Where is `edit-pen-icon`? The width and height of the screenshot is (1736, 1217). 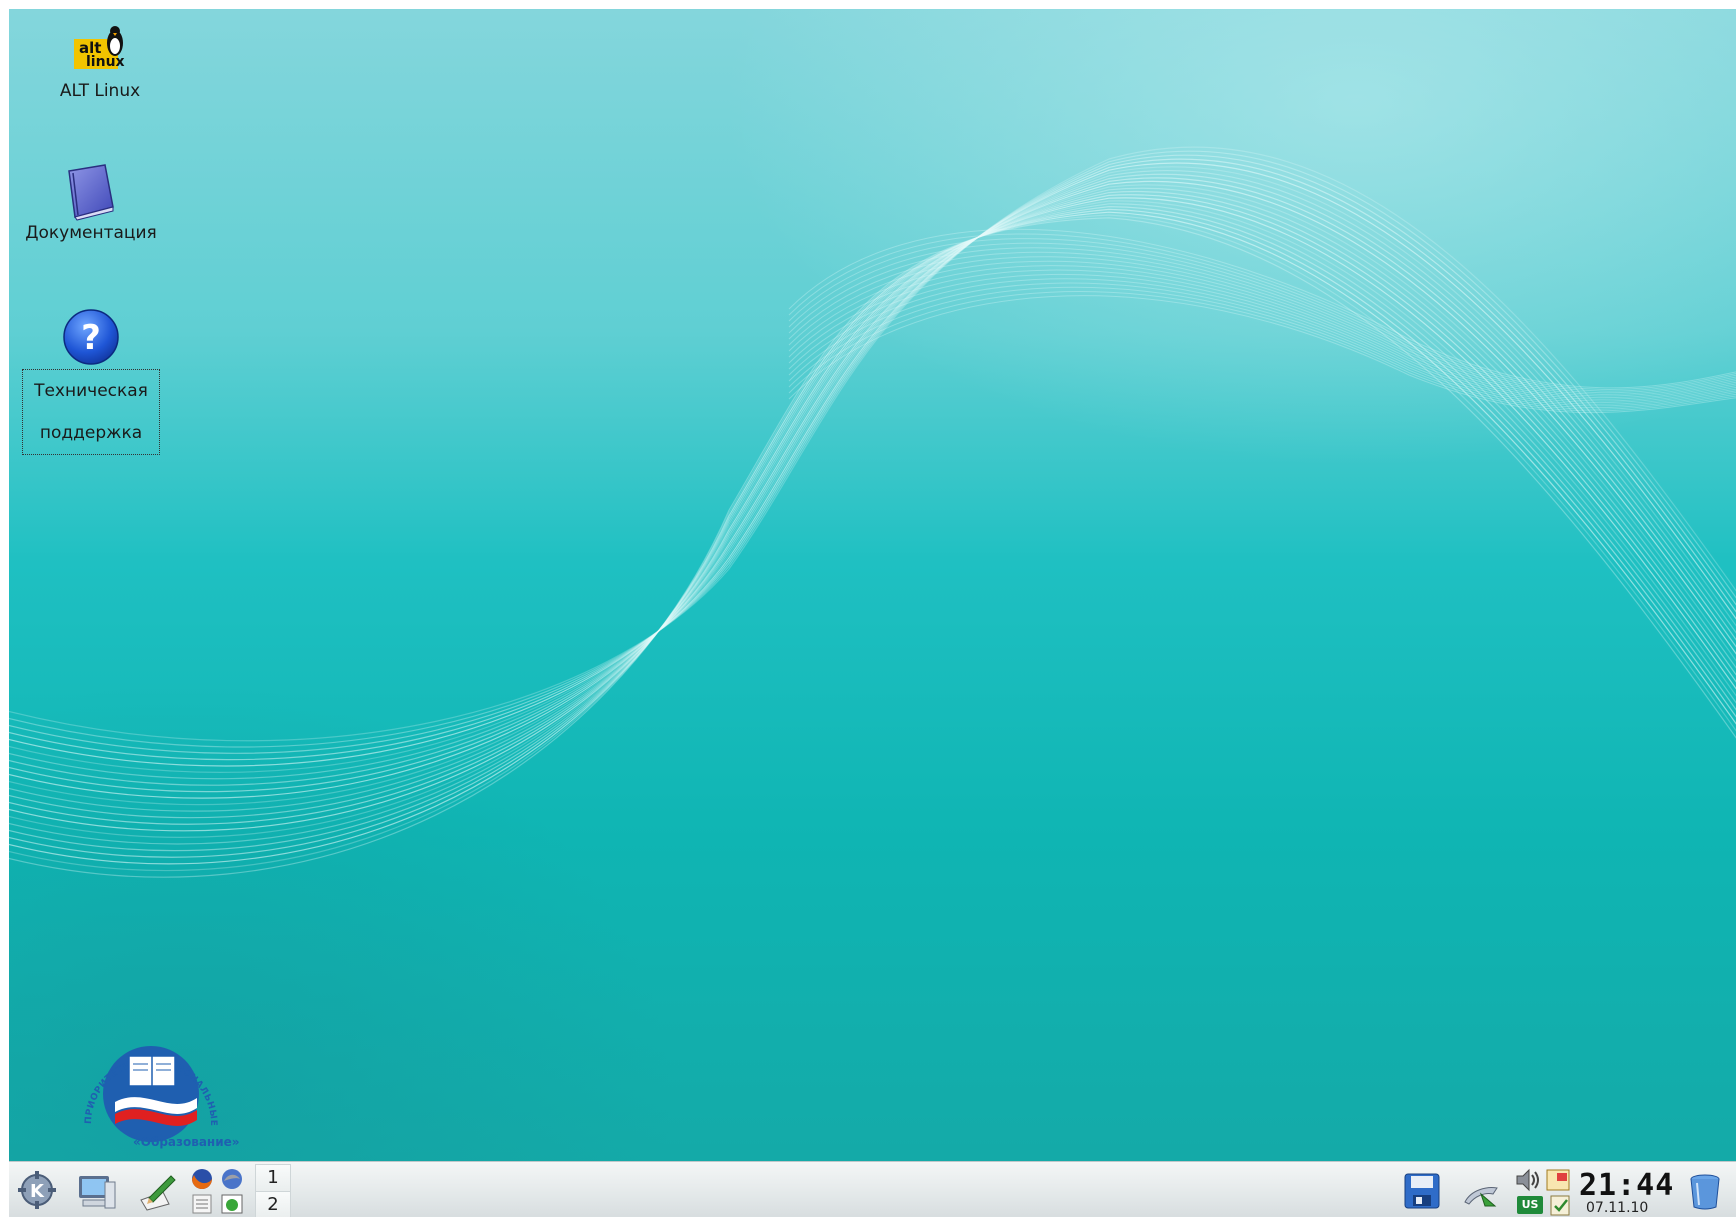 edit-pen-icon is located at coordinates (157, 1192).